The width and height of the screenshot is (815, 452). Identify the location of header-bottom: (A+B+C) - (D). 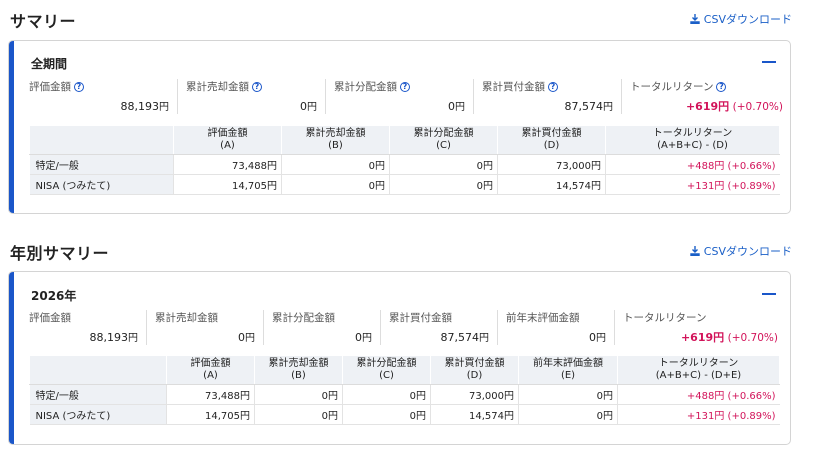
(692, 145).